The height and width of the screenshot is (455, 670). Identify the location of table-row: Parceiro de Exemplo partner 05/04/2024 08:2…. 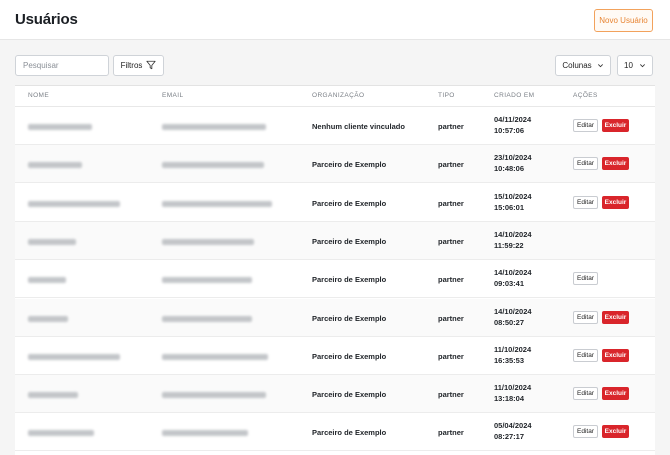
(335, 432).